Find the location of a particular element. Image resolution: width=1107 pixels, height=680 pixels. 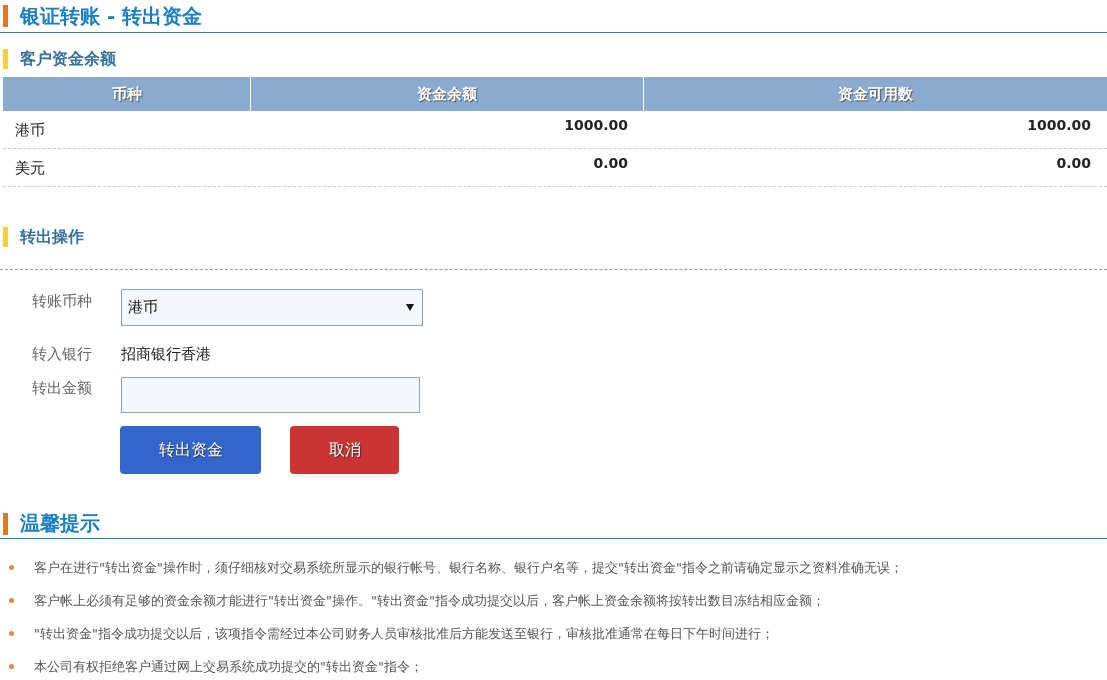

column-header: 资金可用数 is located at coordinates (875, 94).